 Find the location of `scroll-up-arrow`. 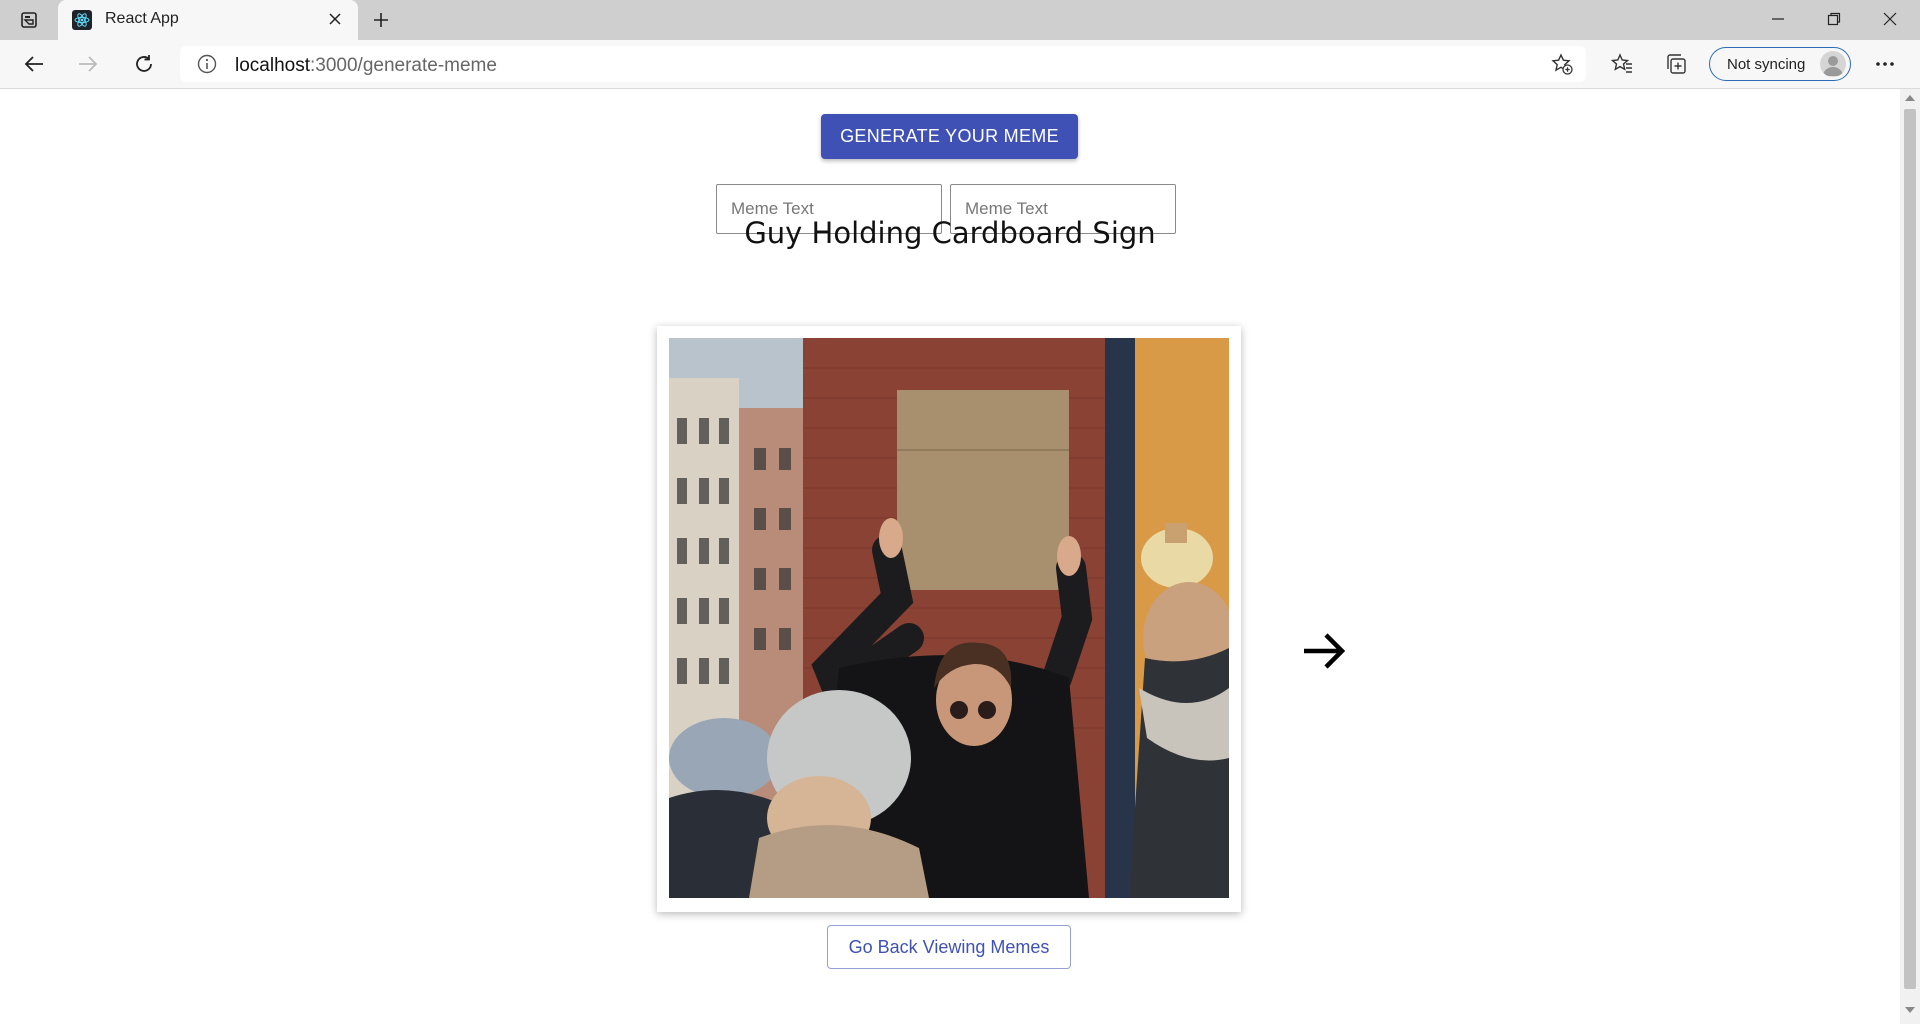

scroll-up-arrow is located at coordinates (1910, 98).